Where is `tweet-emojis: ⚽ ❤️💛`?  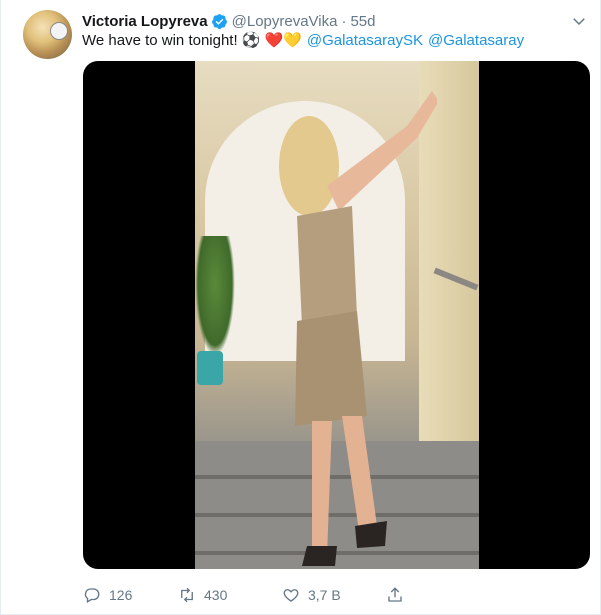
tweet-emojis: ⚽ ❤️💛 is located at coordinates (271, 40).